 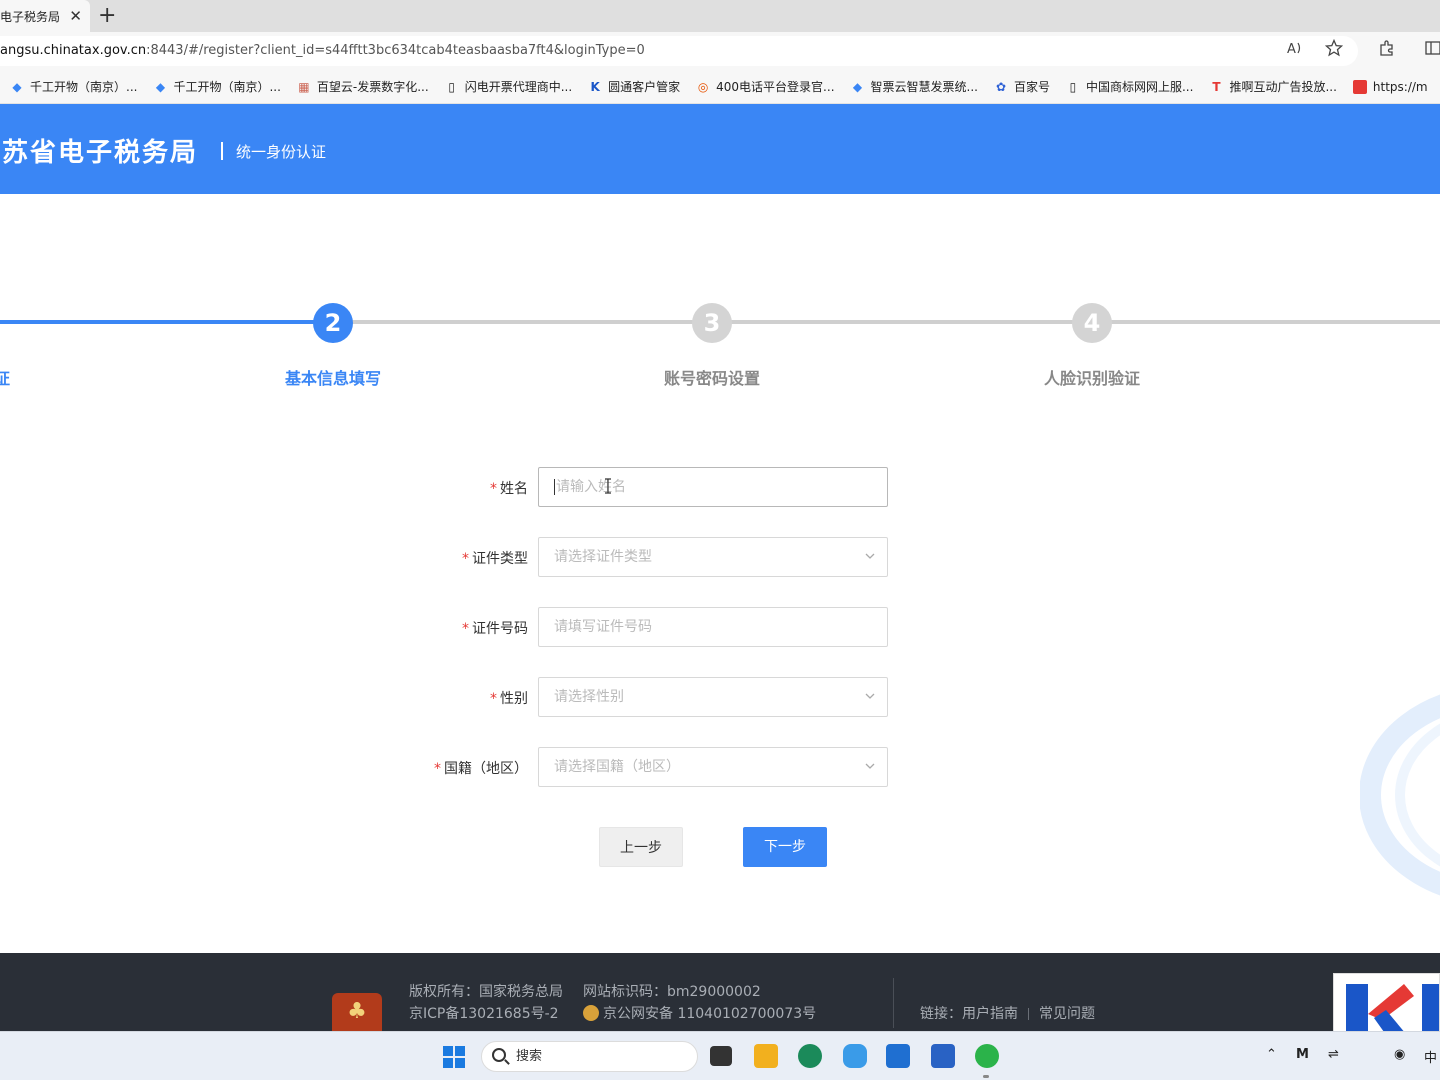 I want to click on site-header: 江苏省电子税务局 统一身份认证, so click(x=720, y=149).